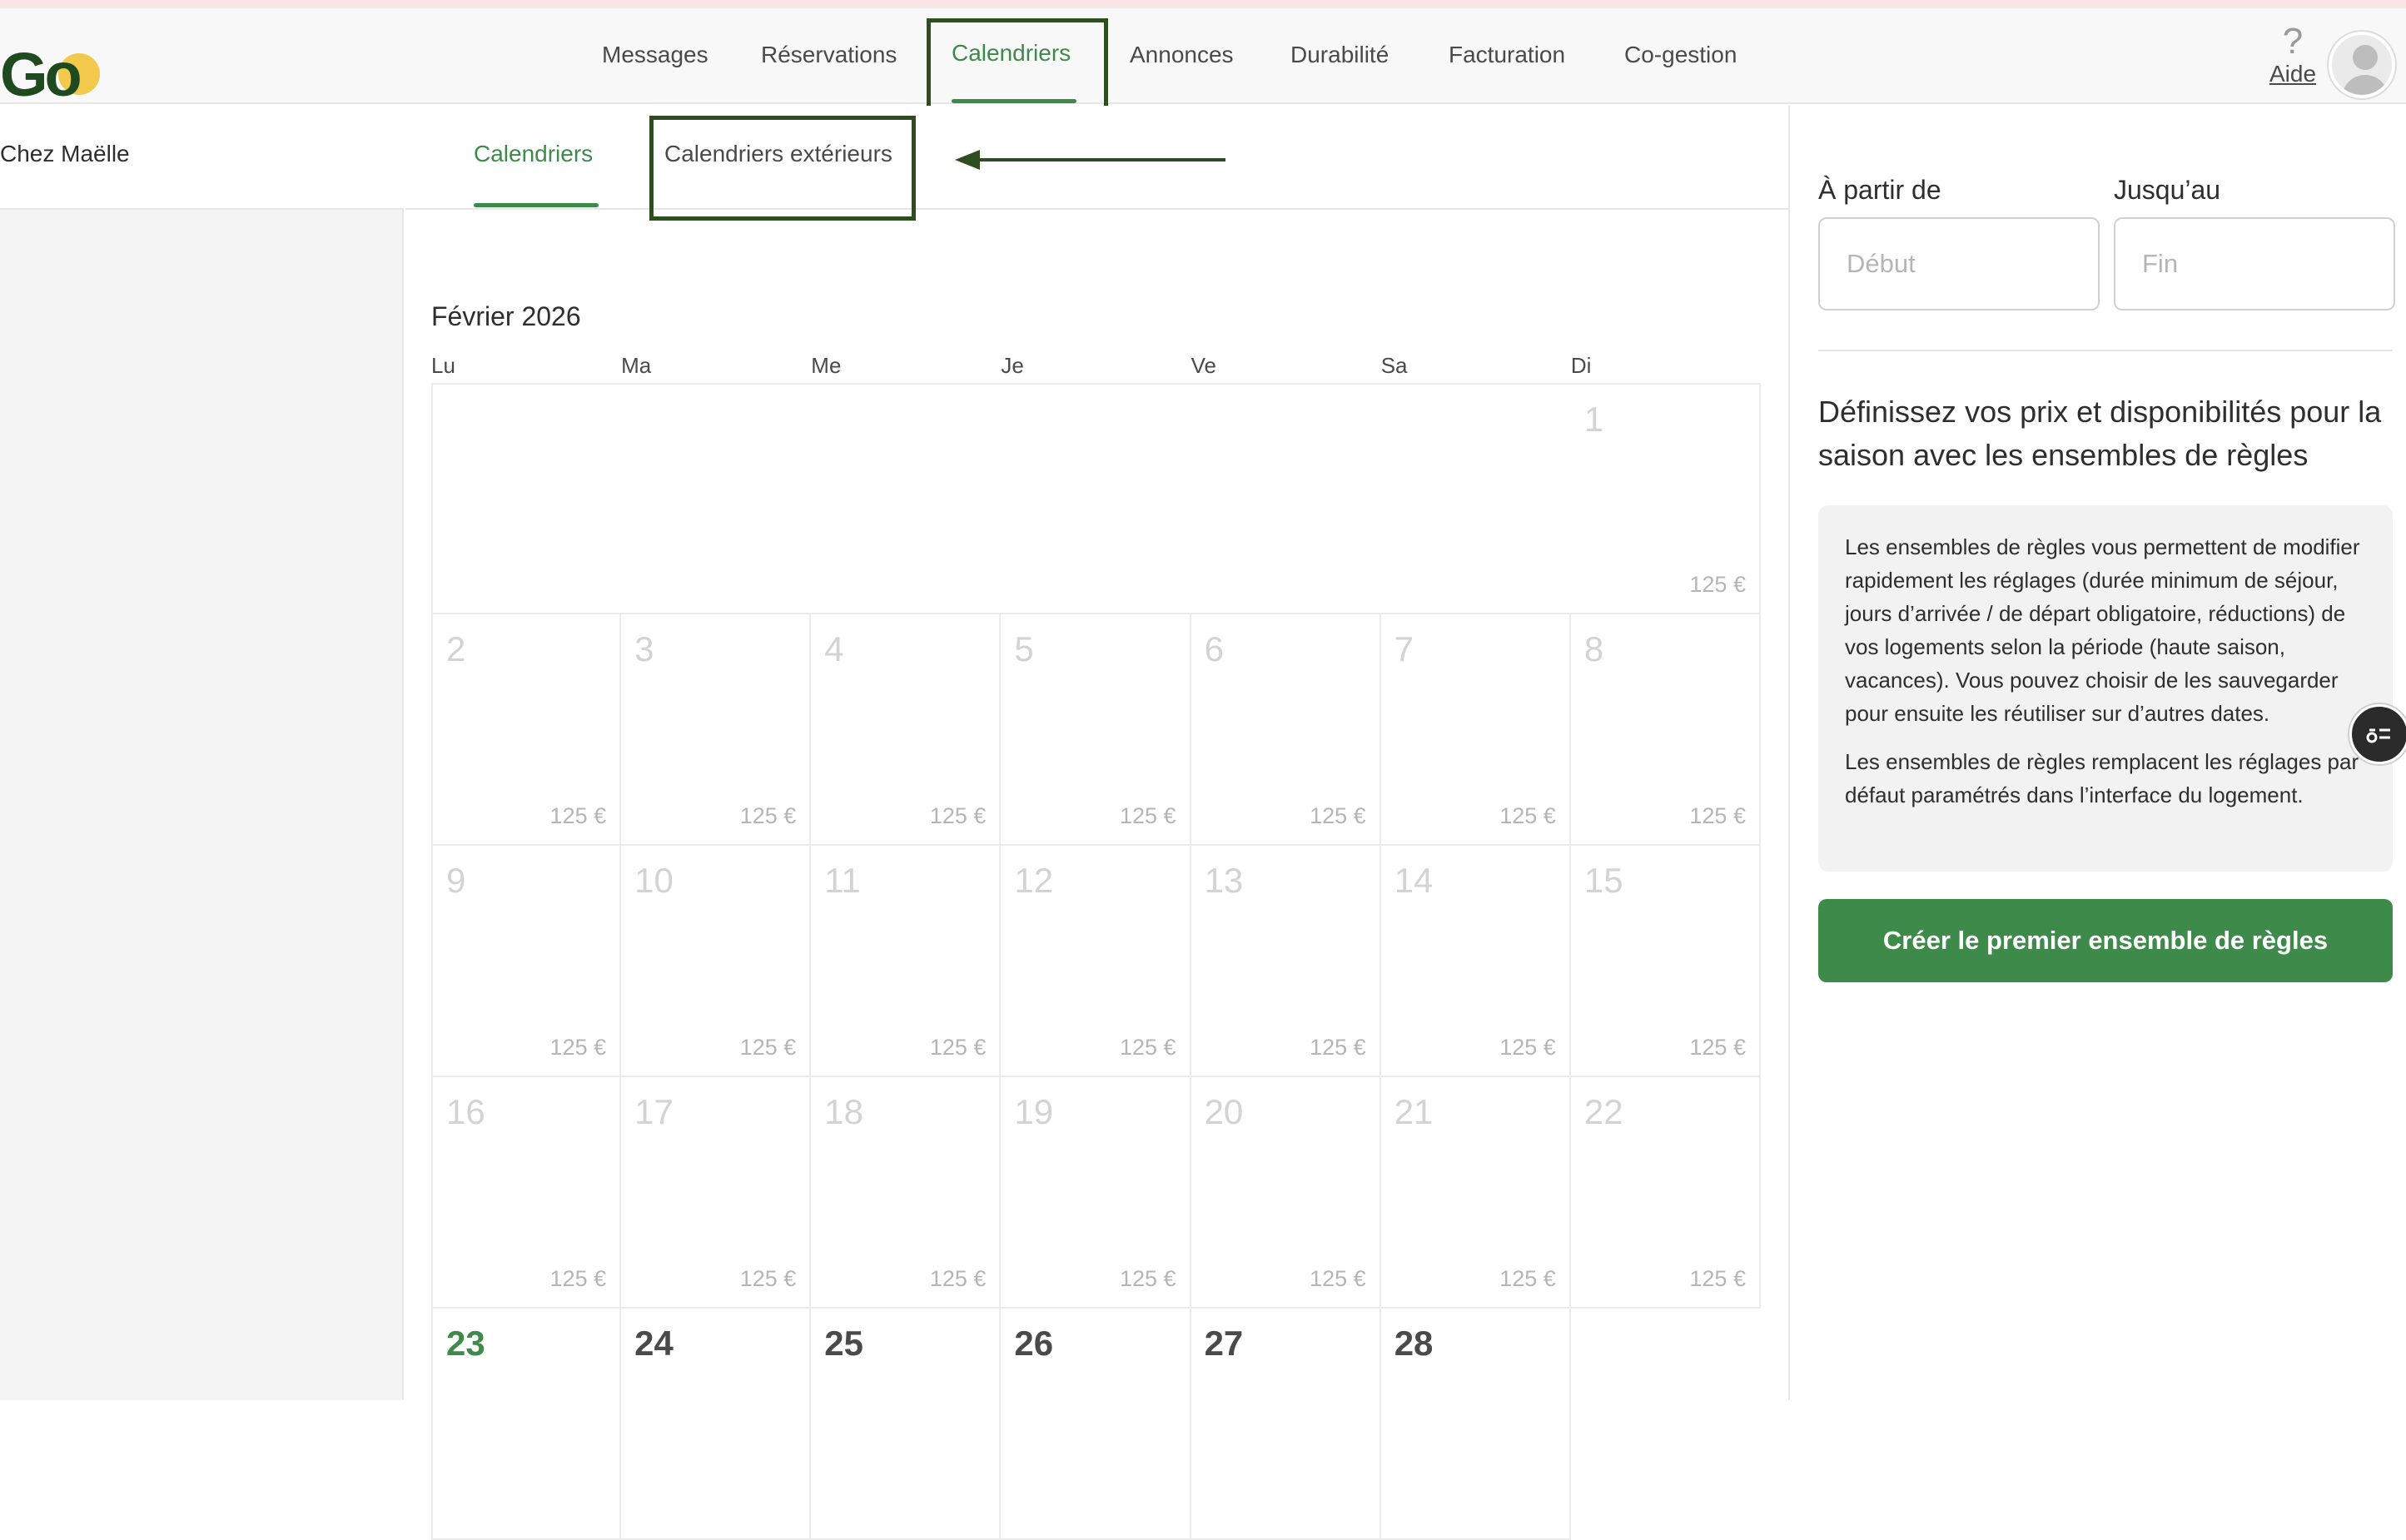 The width and height of the screenshot is (2406, 1540). I want to click on nav-messages: Messages, so click(655, 55).